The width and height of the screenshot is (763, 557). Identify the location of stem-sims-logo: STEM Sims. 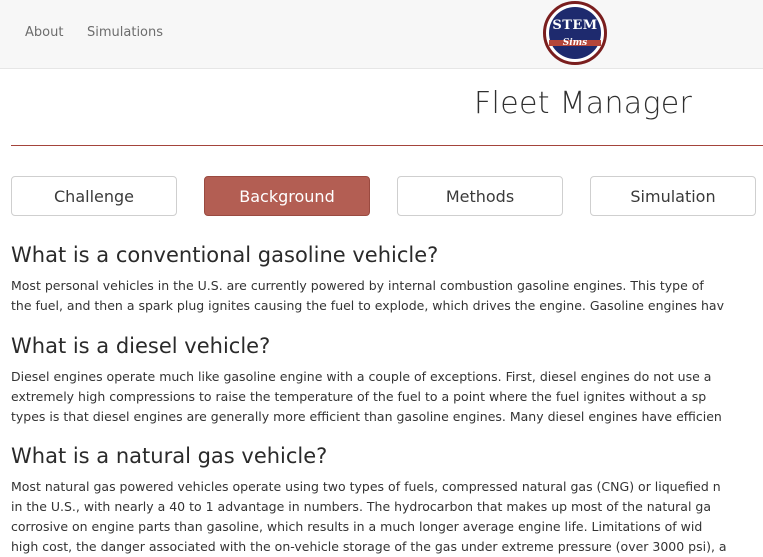
(575, 33).